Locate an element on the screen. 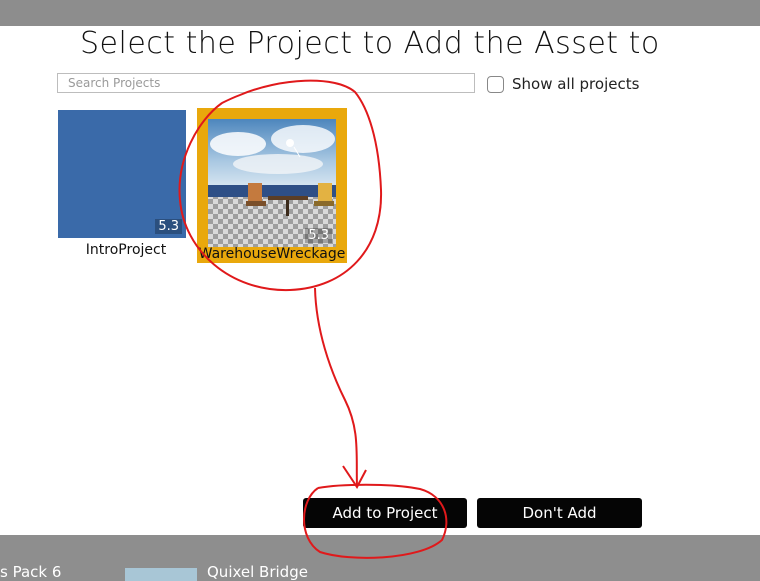 The width and height of the screenshot is (760, 581). project-card-introproject: 5.3 IntroProject is located at coordinates (126, 184).